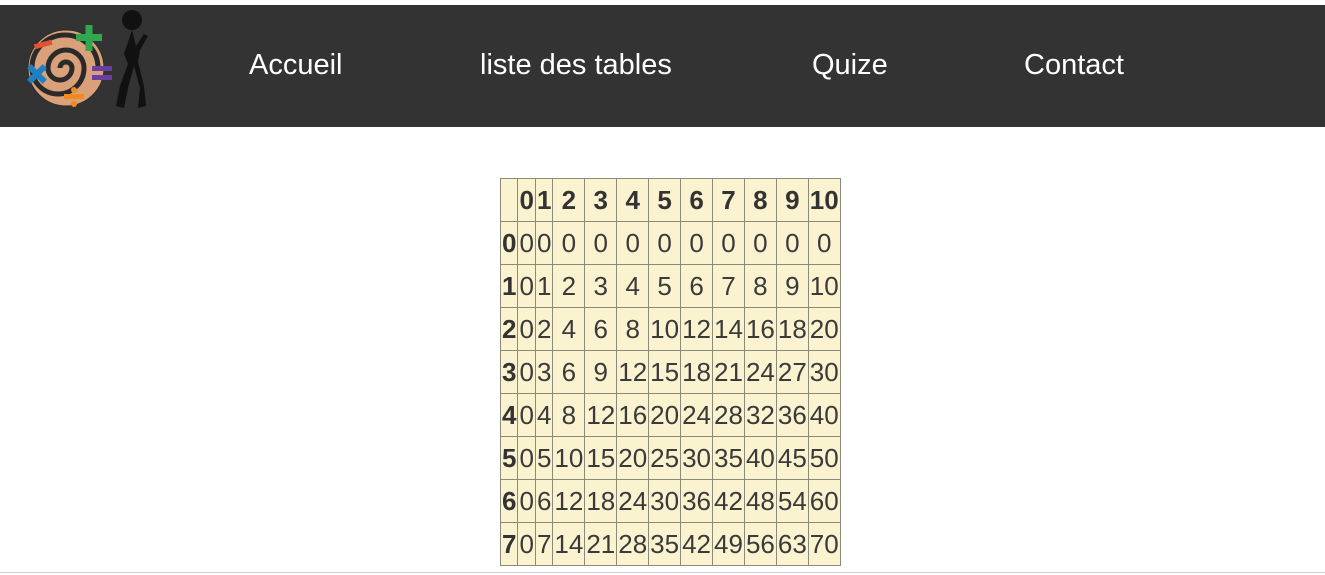  What do you see at coordinates (569, 544) in the screenshot?
I see `table-cell: 14` at bounding box center [569, 544].